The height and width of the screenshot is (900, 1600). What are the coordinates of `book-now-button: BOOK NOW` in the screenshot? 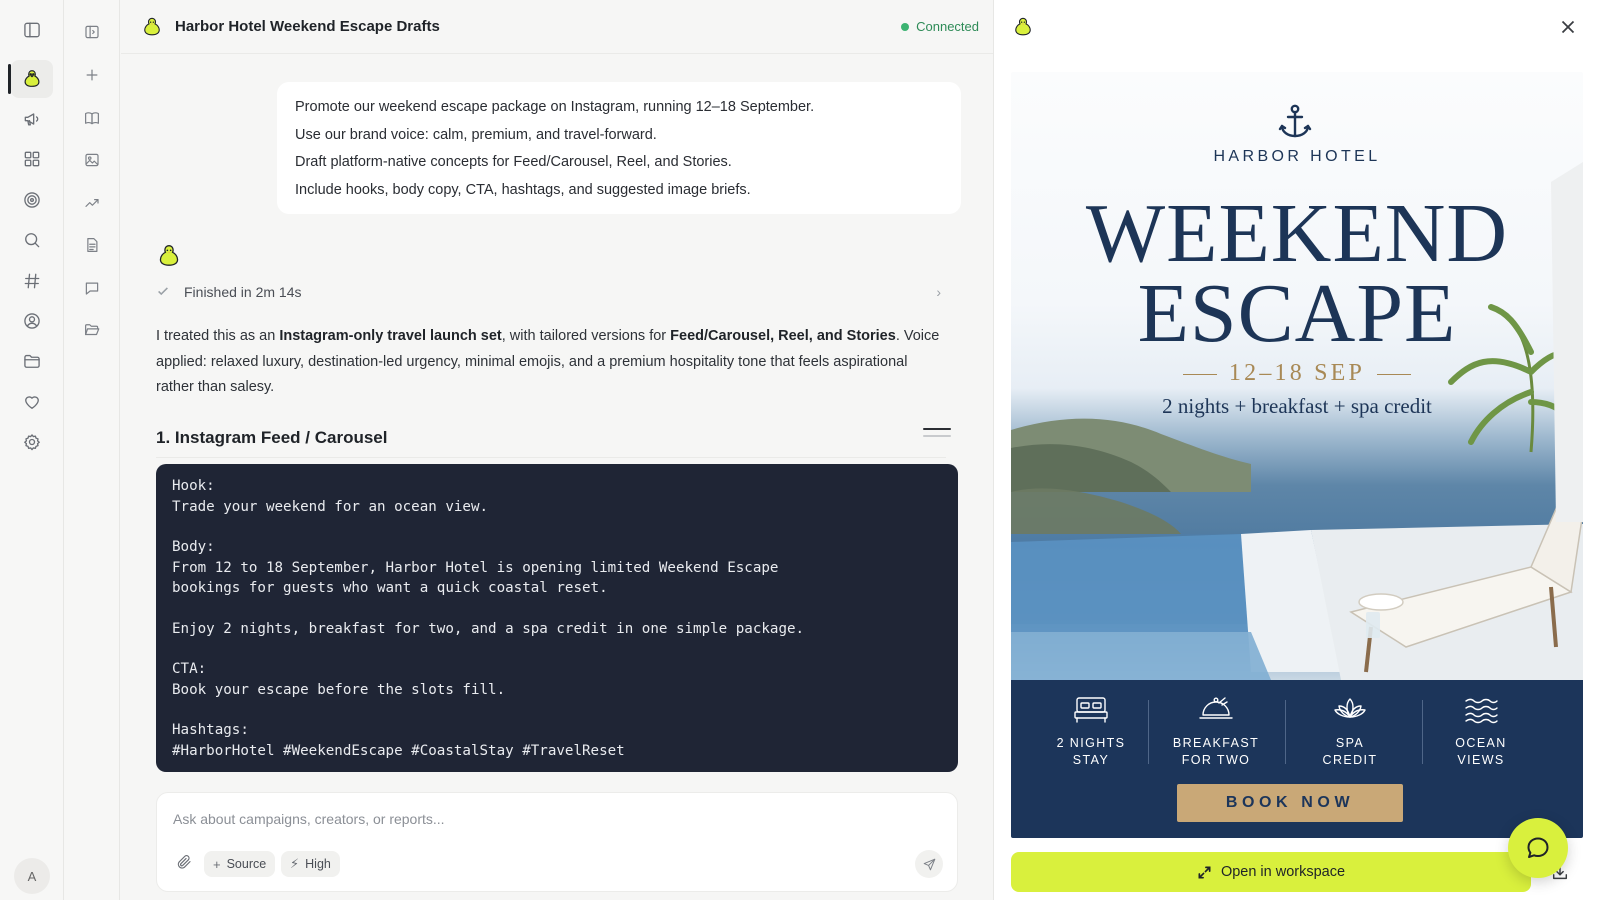 It's located at (1290, 803).